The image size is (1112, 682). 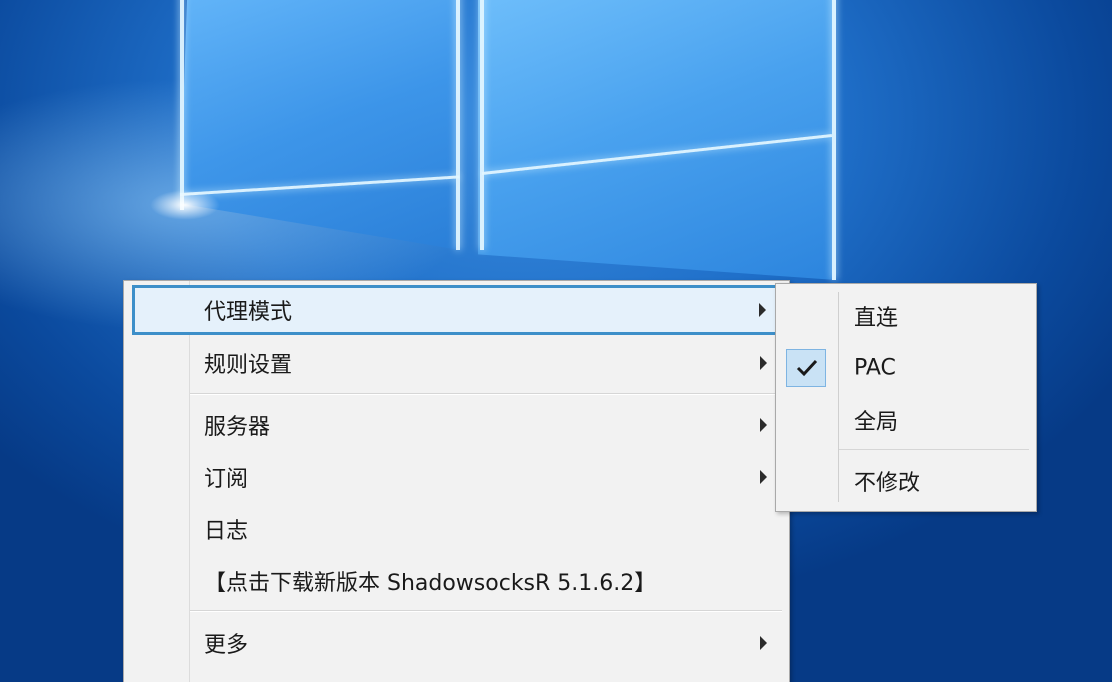 I want to click on menu-item-download-update: 【点击下载新版本 ShadowsocksR 5.1.6.2】, so click(x=456, y=581).